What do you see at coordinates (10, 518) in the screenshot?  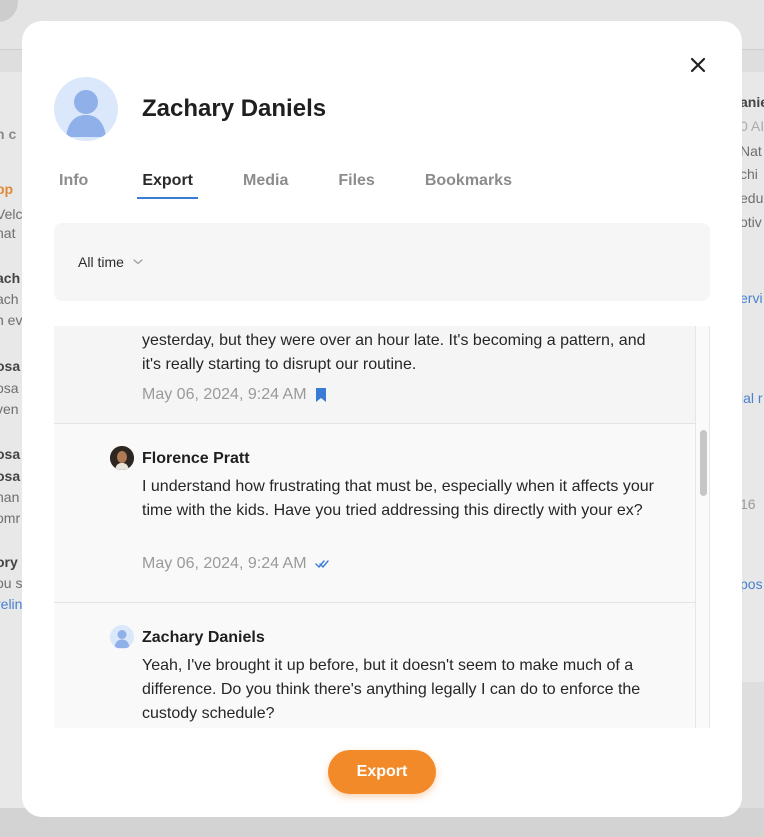 I see `background-text: omr` at bounding box center [10, 518].